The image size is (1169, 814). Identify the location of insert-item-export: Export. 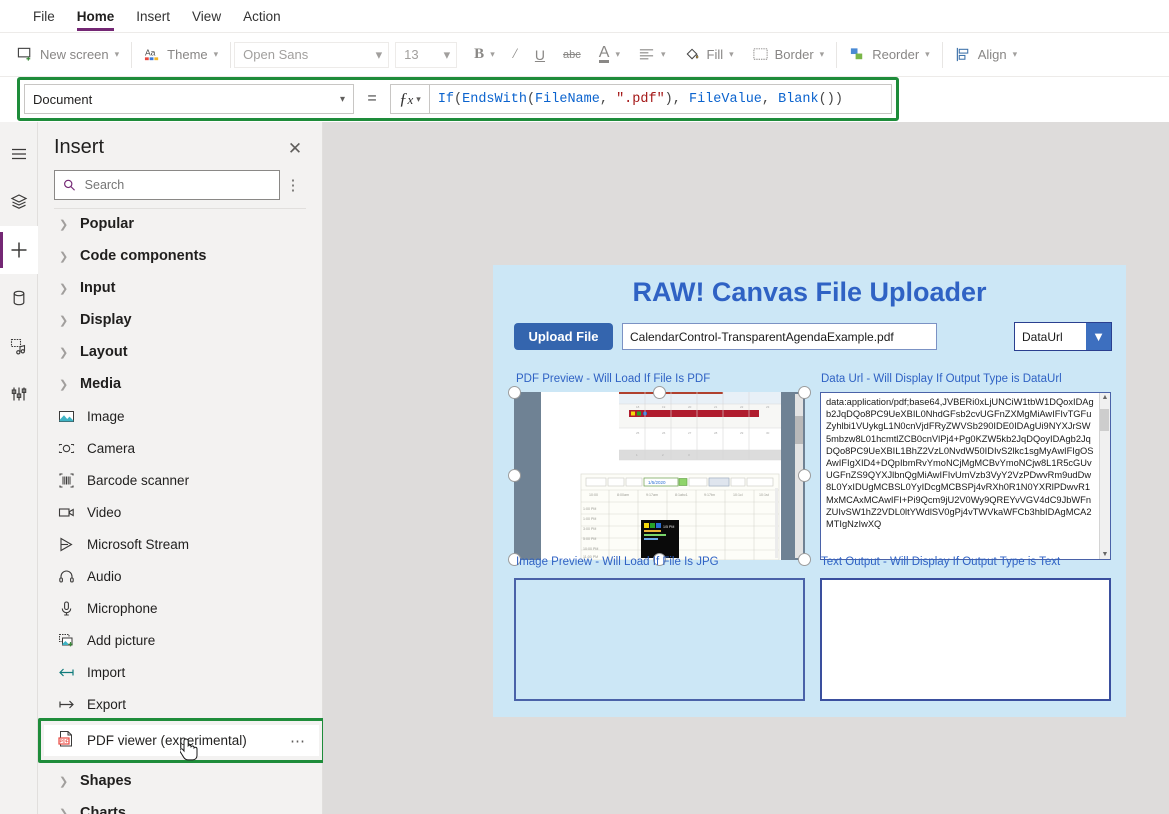
(180, 704).